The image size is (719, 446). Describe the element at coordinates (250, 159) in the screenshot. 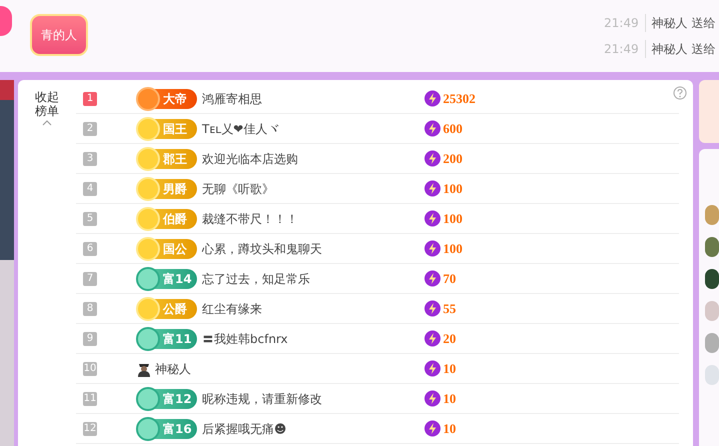

I see `user-name: 欢迎光临本店选购` at that location.